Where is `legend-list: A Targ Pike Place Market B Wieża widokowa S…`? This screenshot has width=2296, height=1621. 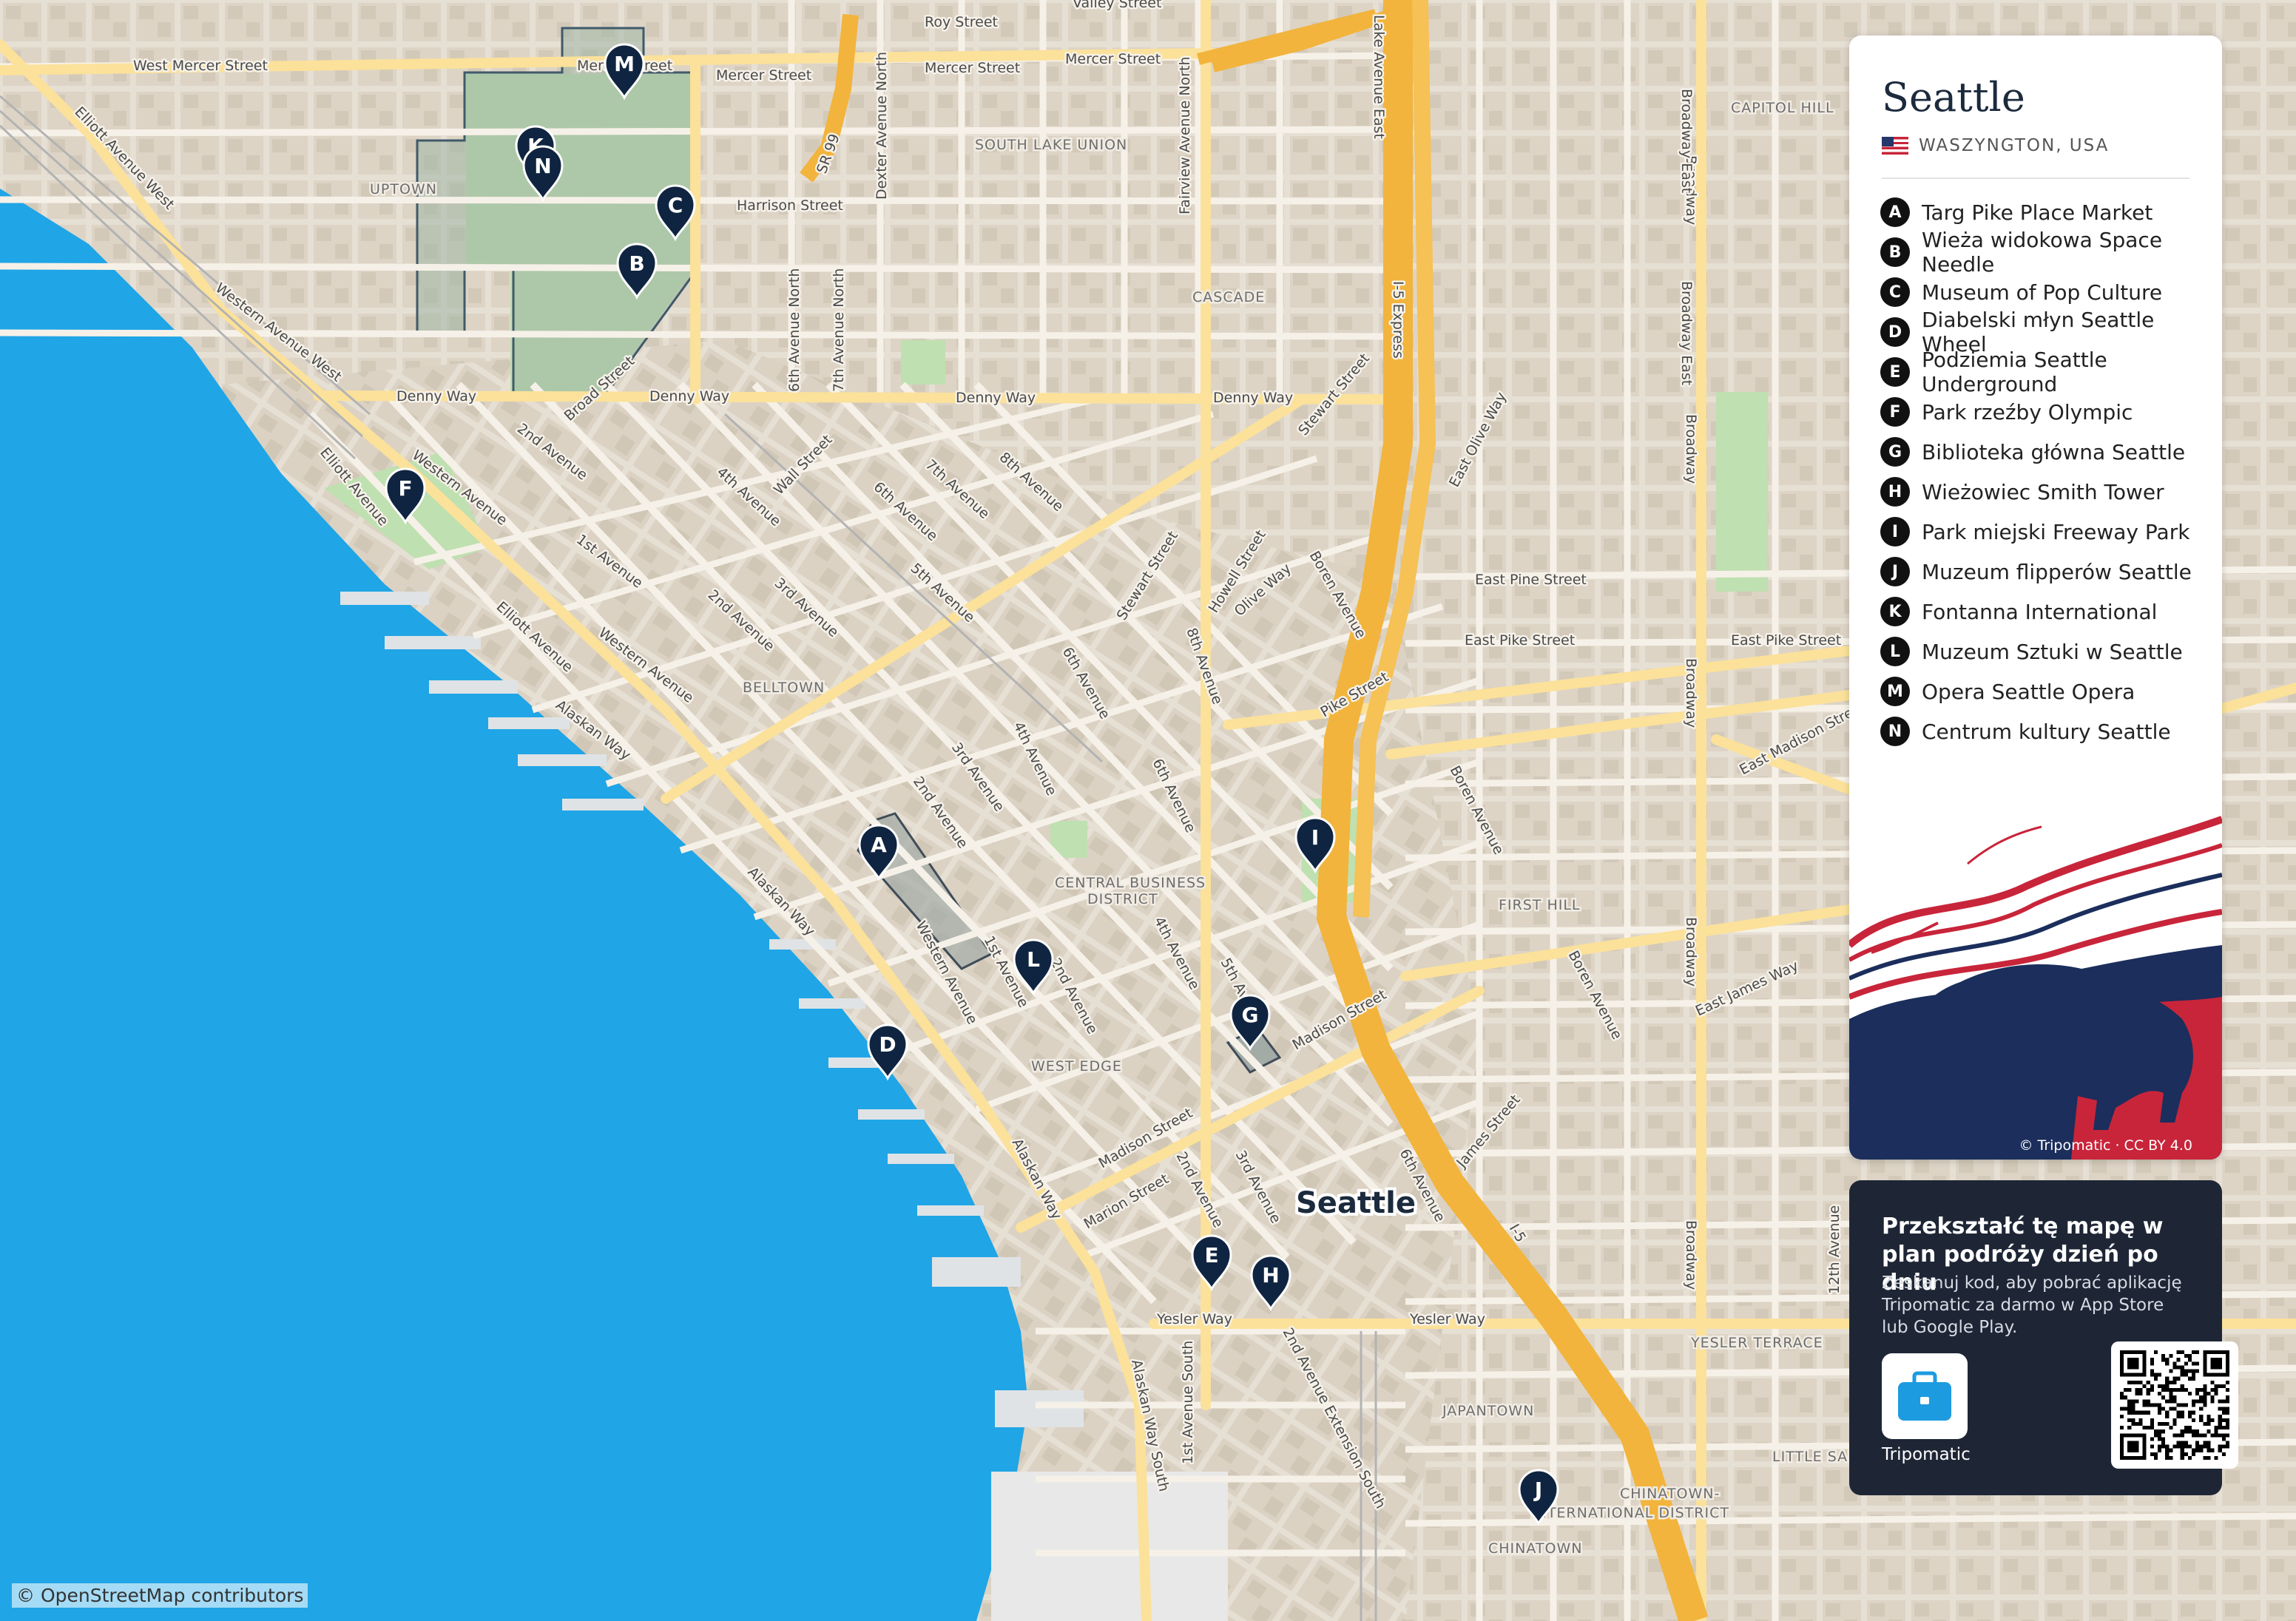 legend-list: A Targ Pike Place Market B Wieża widokowa S… is located at coordinates (2051, 471).